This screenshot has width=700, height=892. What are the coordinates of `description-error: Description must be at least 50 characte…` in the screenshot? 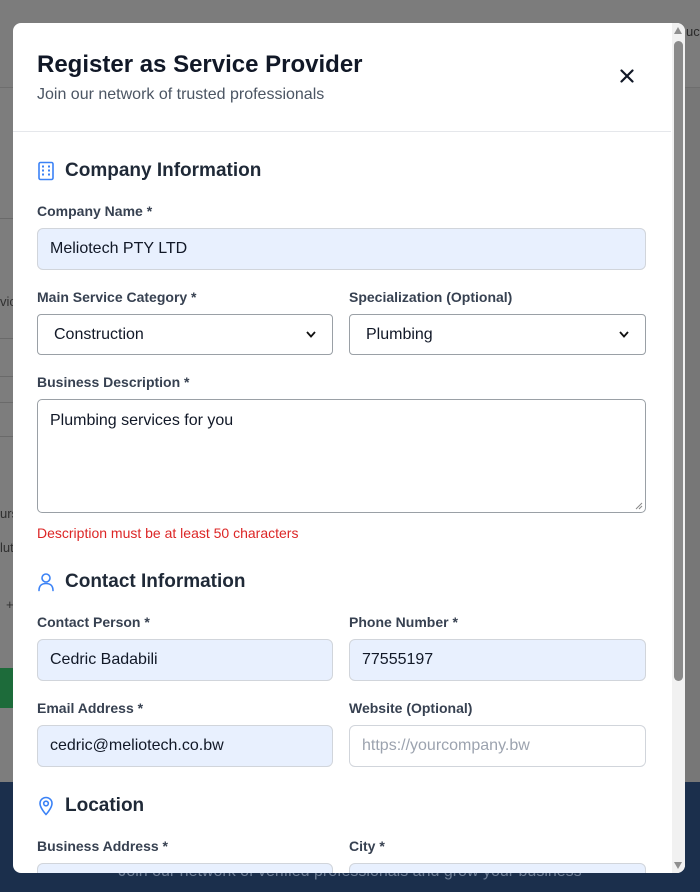 It's located at (168, 533).